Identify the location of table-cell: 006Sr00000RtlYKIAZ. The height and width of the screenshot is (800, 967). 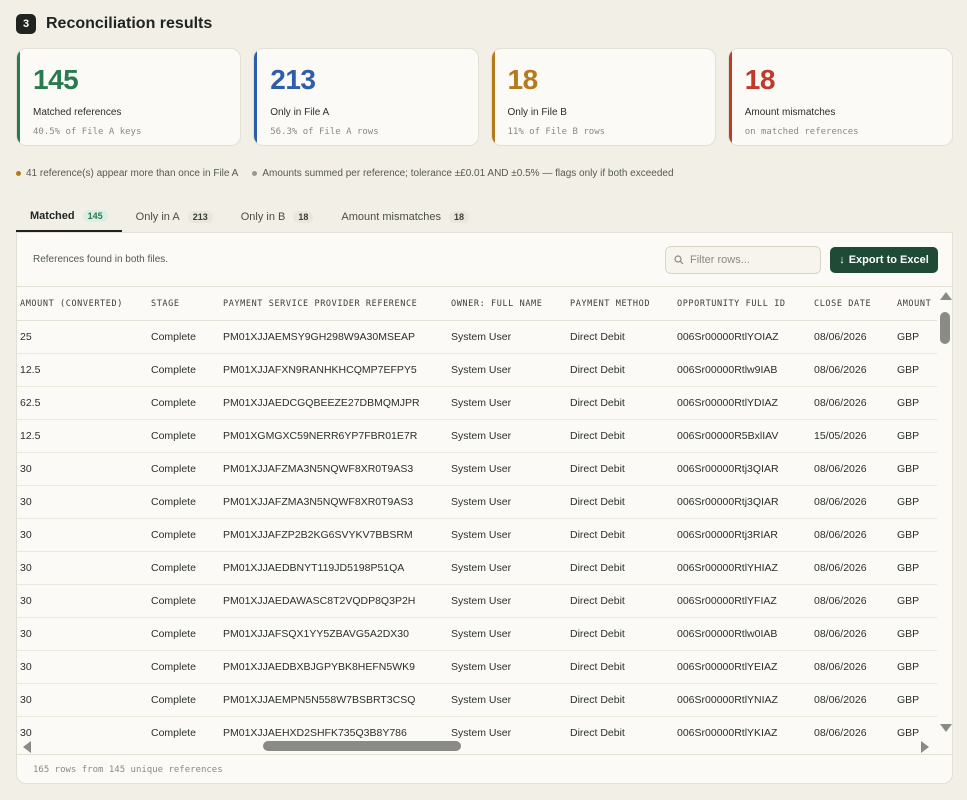
(742, 727).